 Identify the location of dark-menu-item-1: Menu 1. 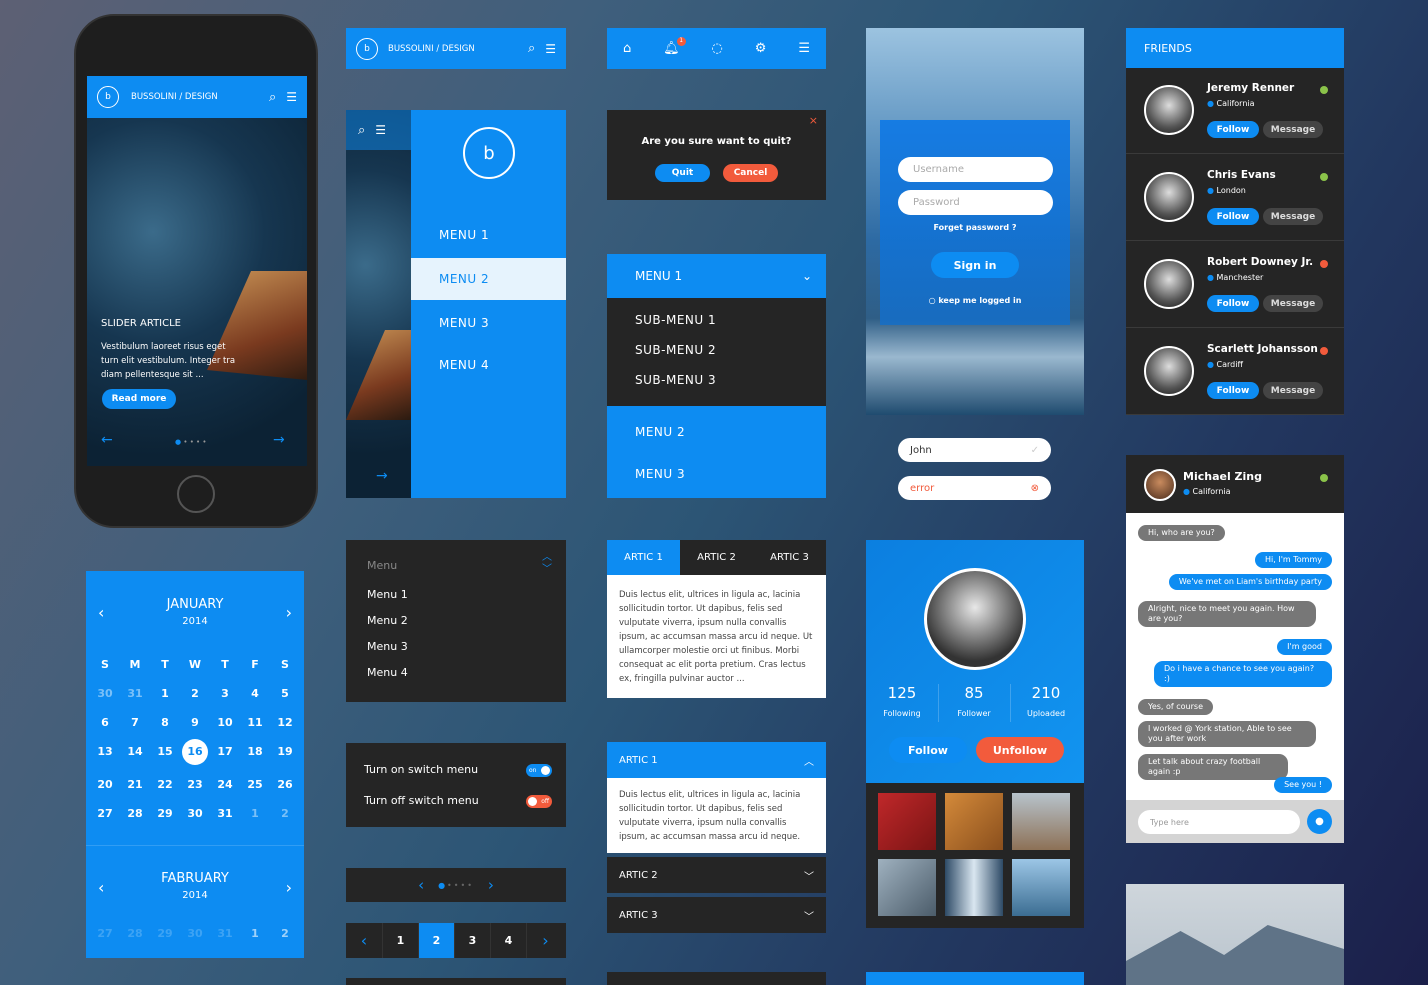
(387, 594).